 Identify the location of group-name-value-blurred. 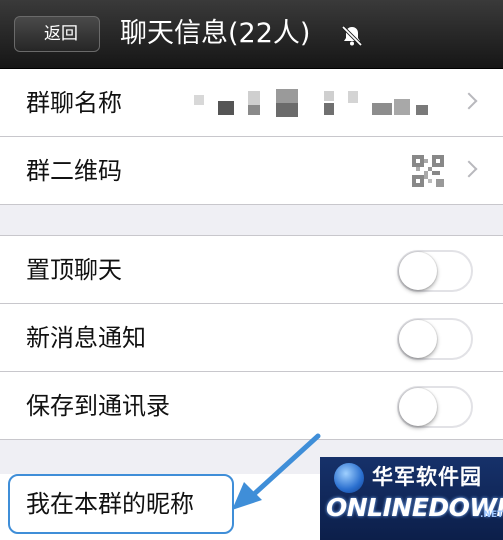
(312, 103).